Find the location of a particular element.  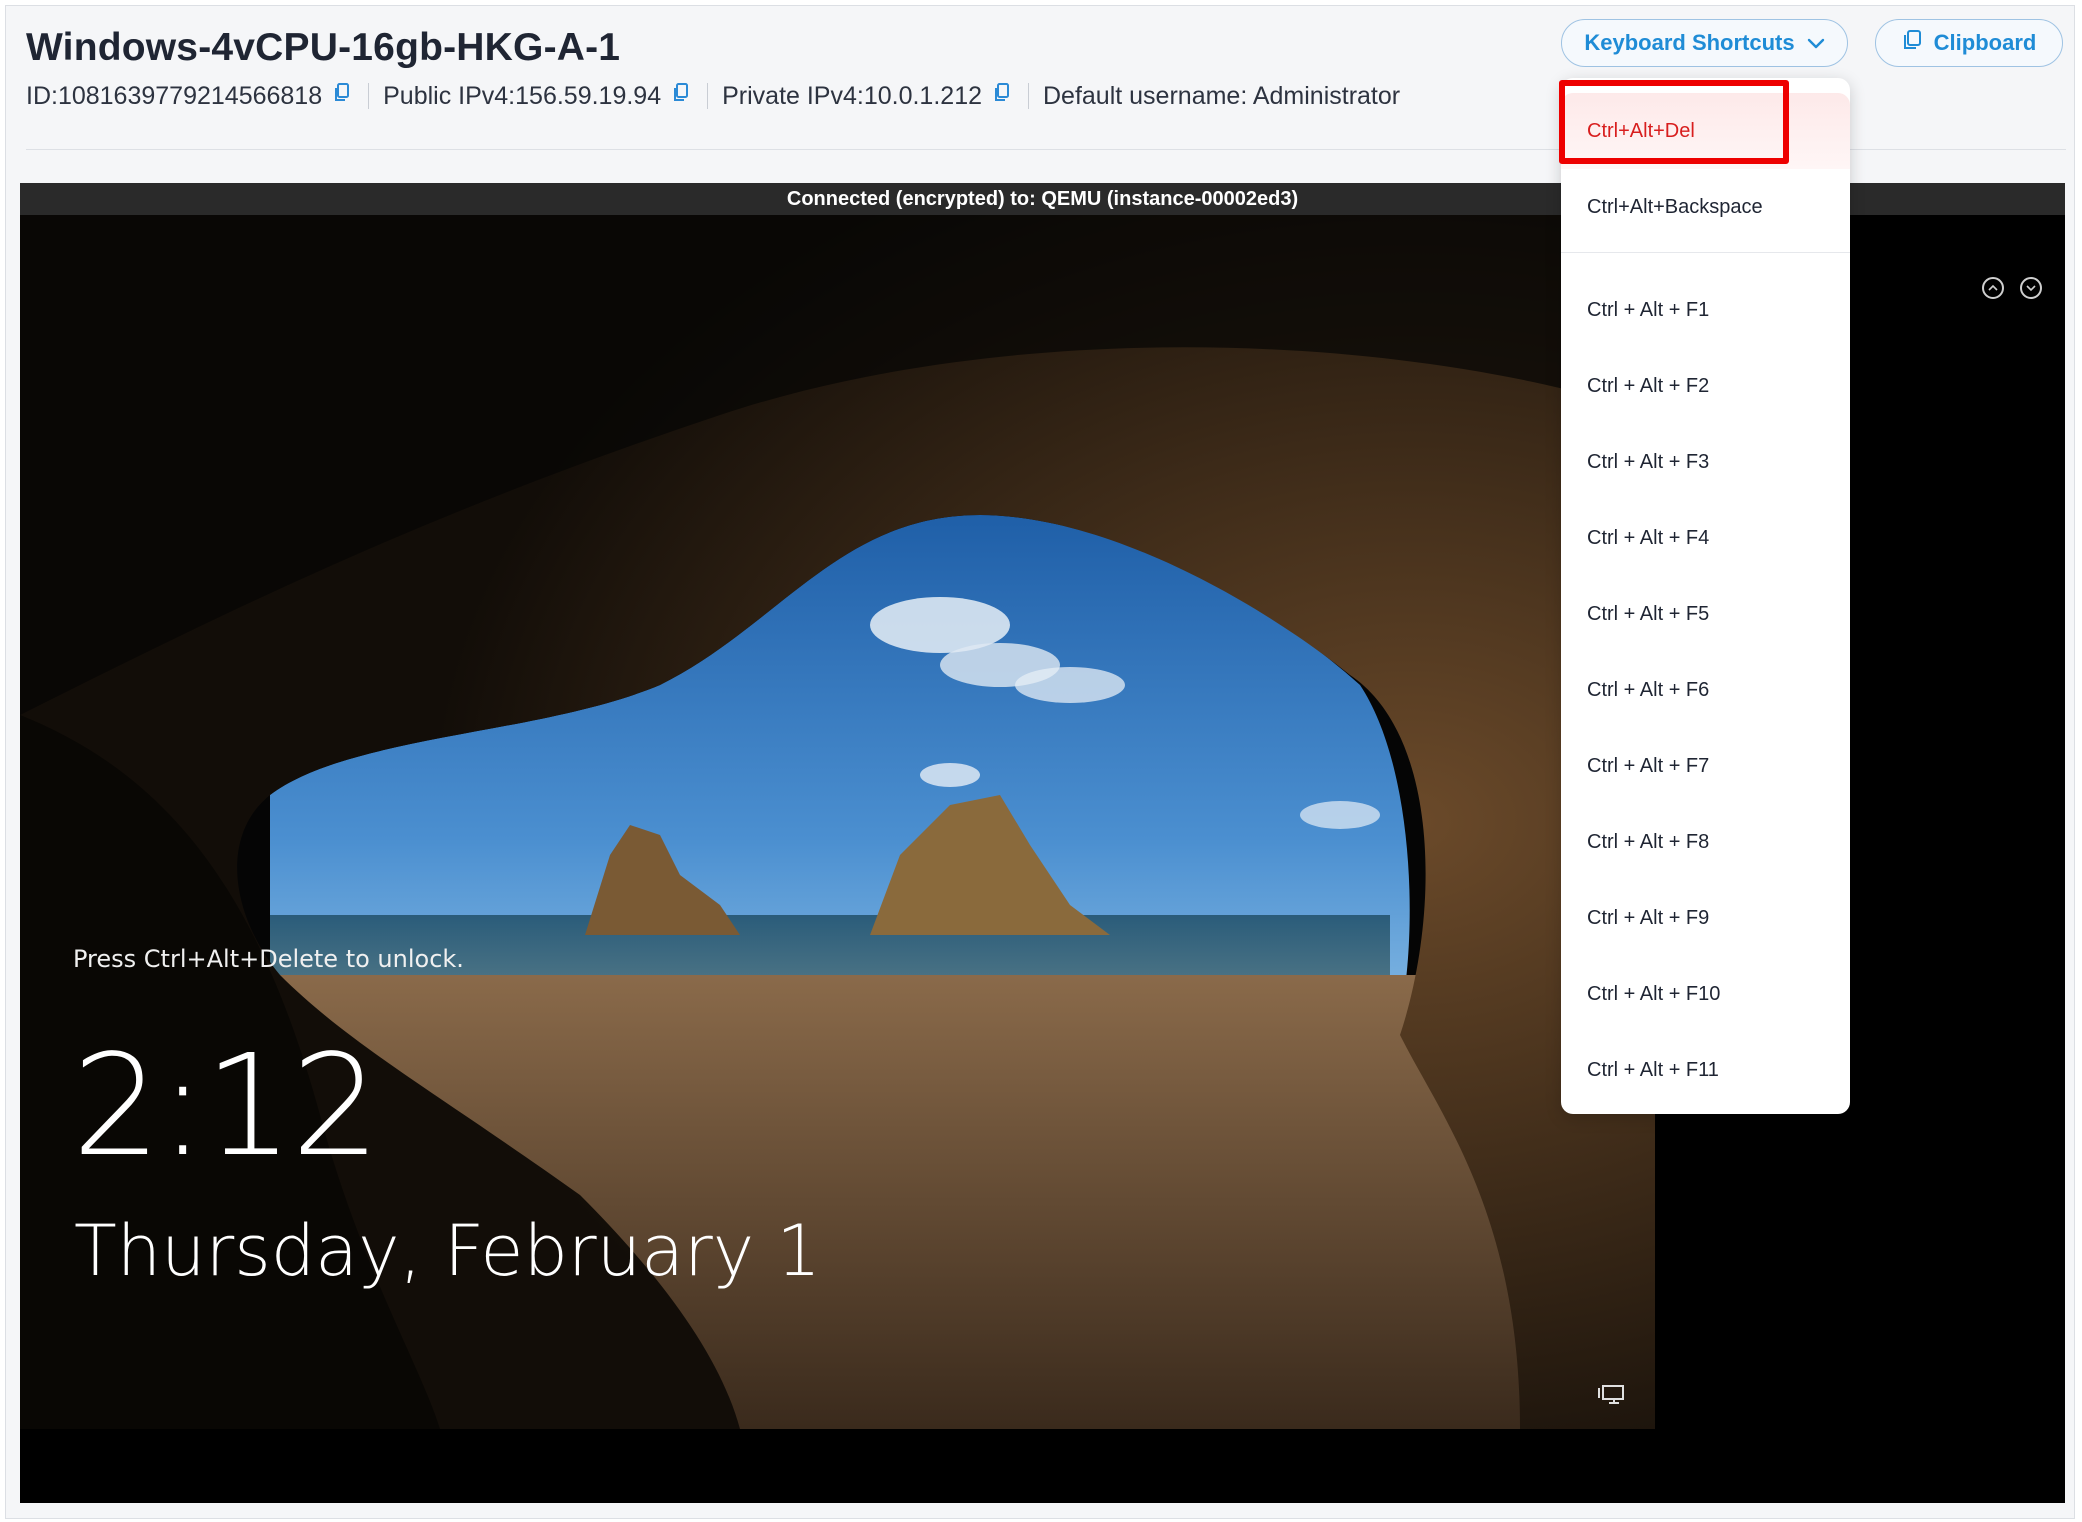

menu-item-ctrl-alt-f1: Ctrl + Alt + F1 is located at coordinates (1705, 310).